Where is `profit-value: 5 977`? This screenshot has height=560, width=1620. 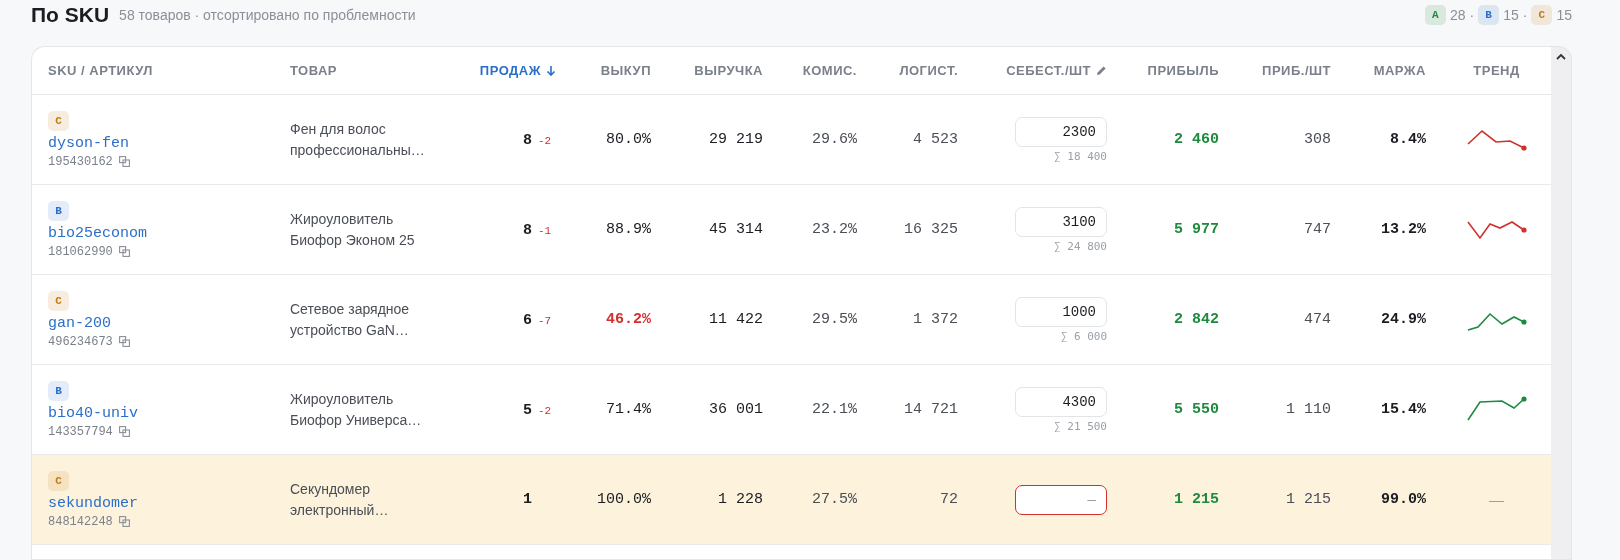
profit-value: 5 977 is located at coordinates (1196, 229).